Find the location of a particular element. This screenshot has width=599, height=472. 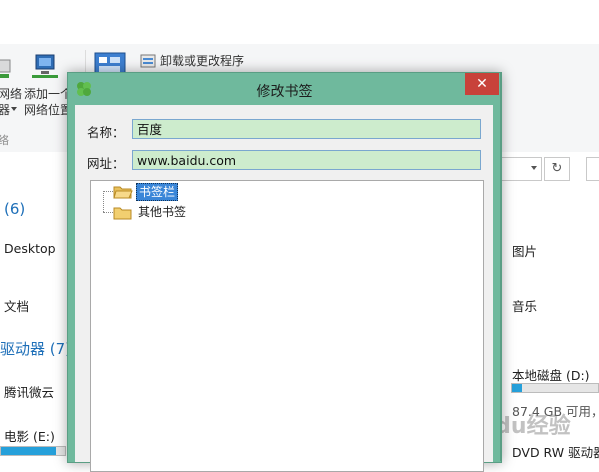

refresh-icon: ↻ is located at coordinates (557, 168).